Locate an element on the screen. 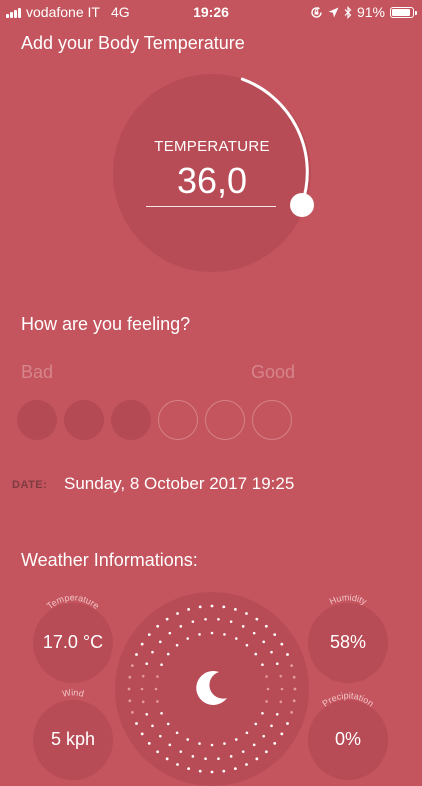  weather-wind-label: Wind is located at coordinates (72, 693).